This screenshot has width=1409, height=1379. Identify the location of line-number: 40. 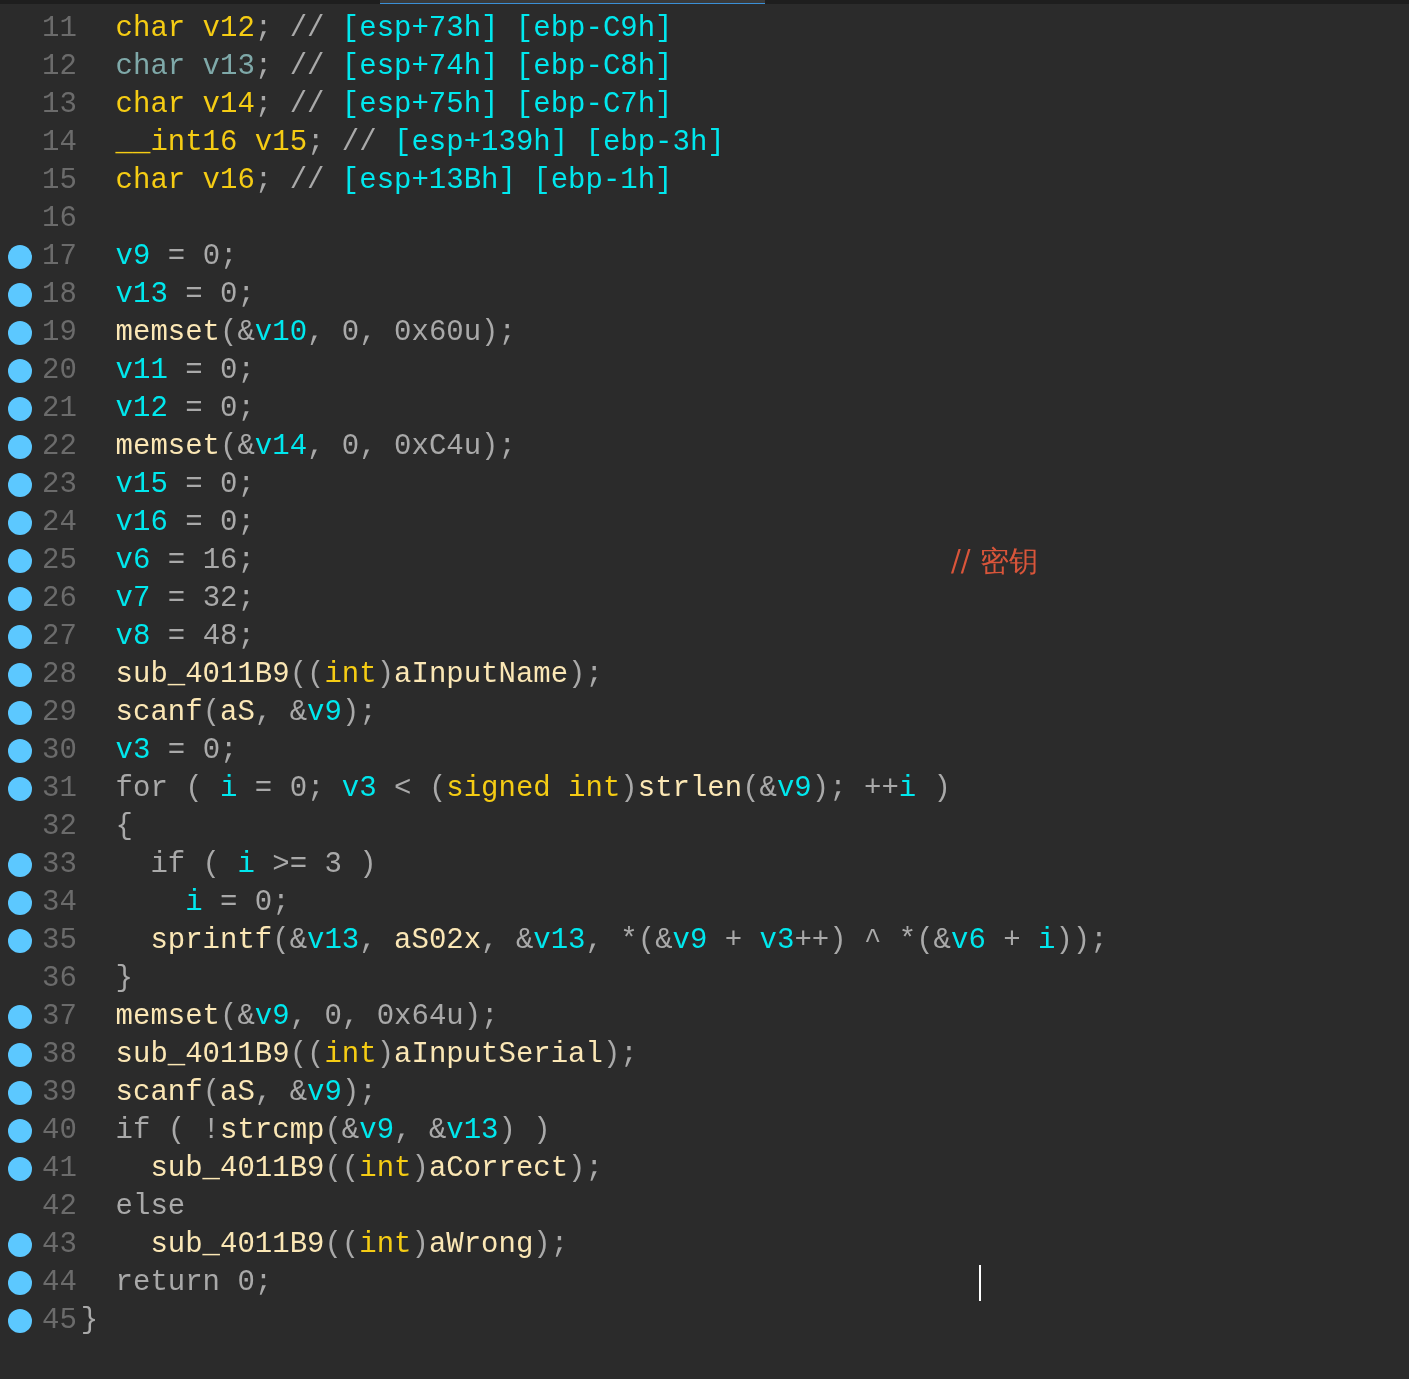
(59, 1131).